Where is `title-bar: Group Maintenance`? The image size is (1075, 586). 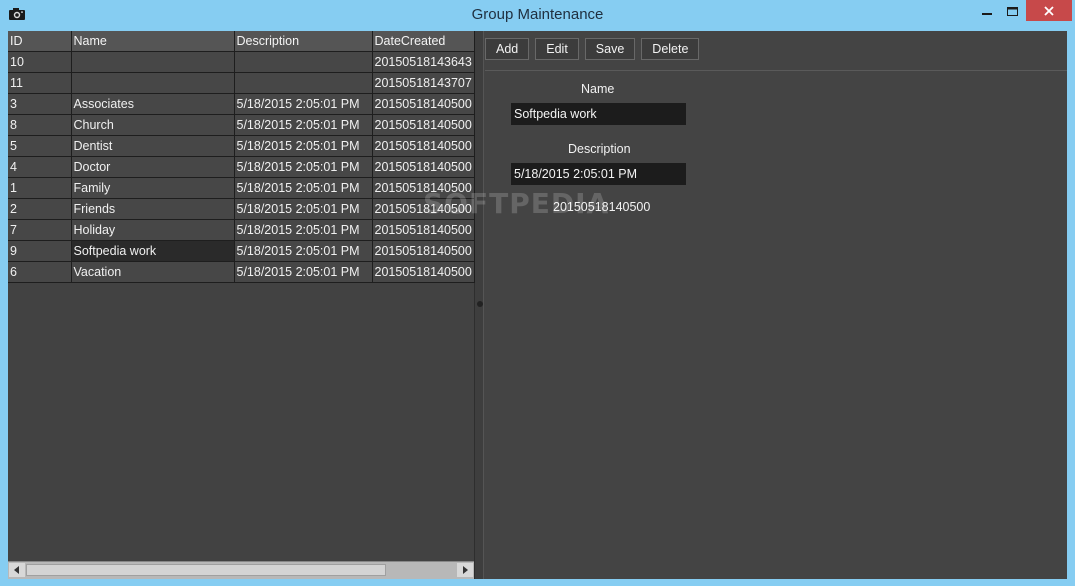
title-bar: Group Maintenance is located at coordinates (537, 15).